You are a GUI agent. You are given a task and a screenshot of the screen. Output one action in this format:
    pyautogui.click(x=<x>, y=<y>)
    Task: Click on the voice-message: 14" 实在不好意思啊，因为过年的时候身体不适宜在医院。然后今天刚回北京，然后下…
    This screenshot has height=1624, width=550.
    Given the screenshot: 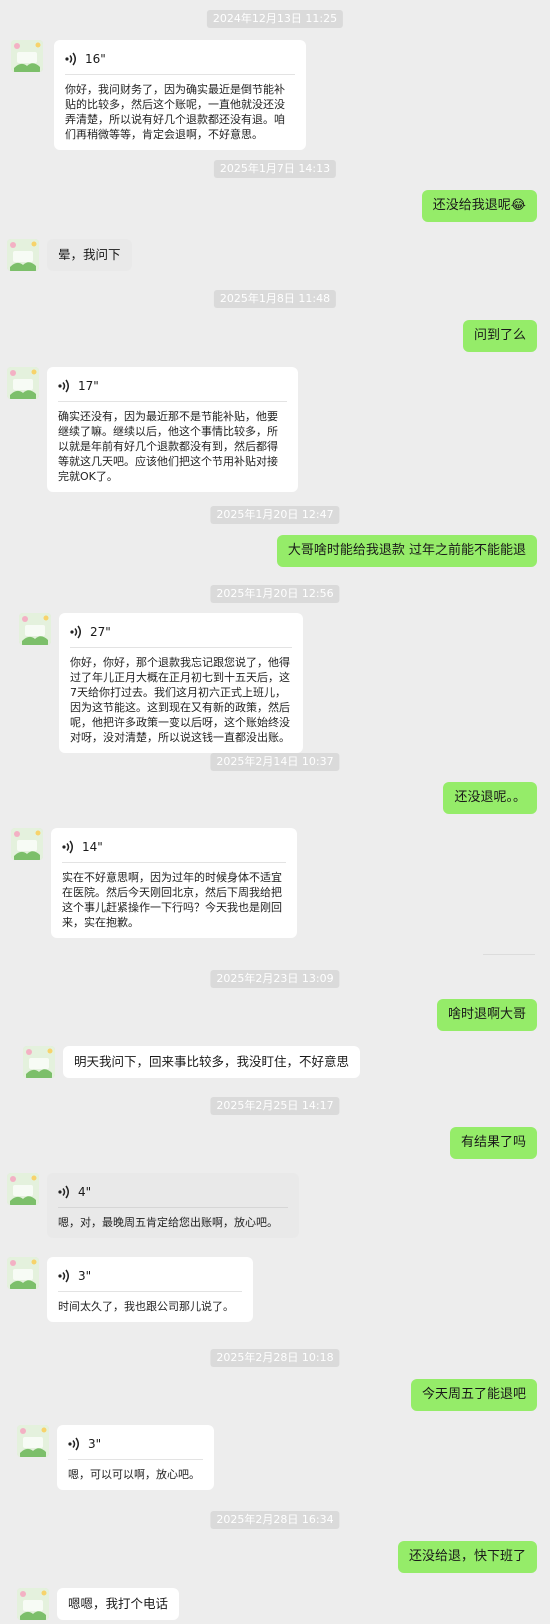 What is the action you would take?
    pyautogui.click(x=174, y=883)
    